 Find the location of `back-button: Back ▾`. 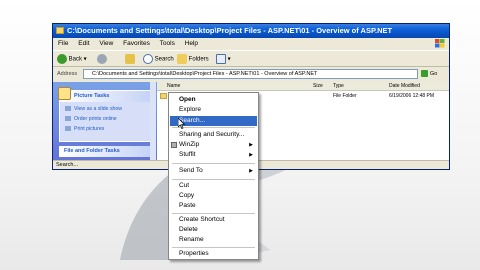

back-button: Back ▾ is located at coordinates (72, 59).